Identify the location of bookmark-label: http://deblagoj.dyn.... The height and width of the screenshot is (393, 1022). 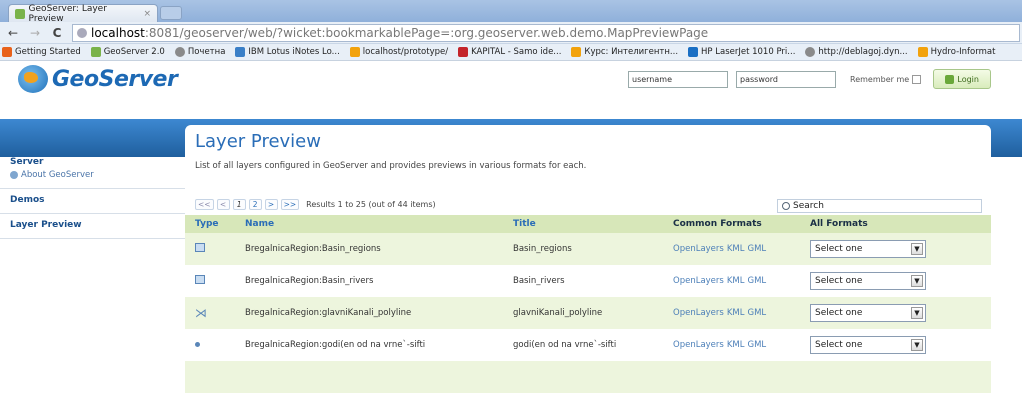
(863, 52).